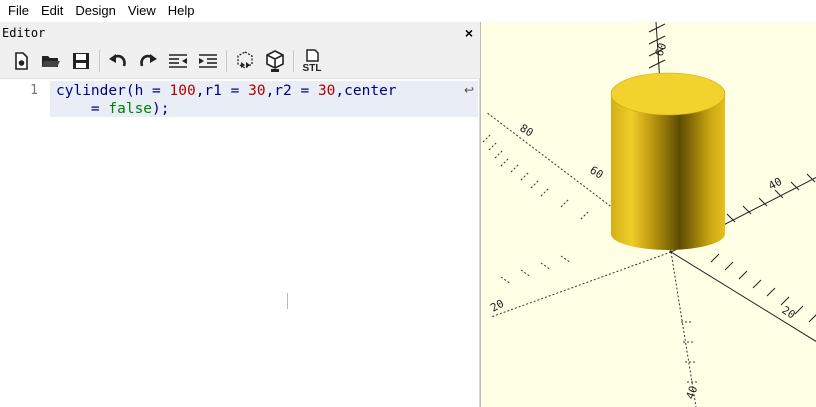 This screenshot has height=407, width=816. I want to click on menu-help: Help, so click(181, 11).